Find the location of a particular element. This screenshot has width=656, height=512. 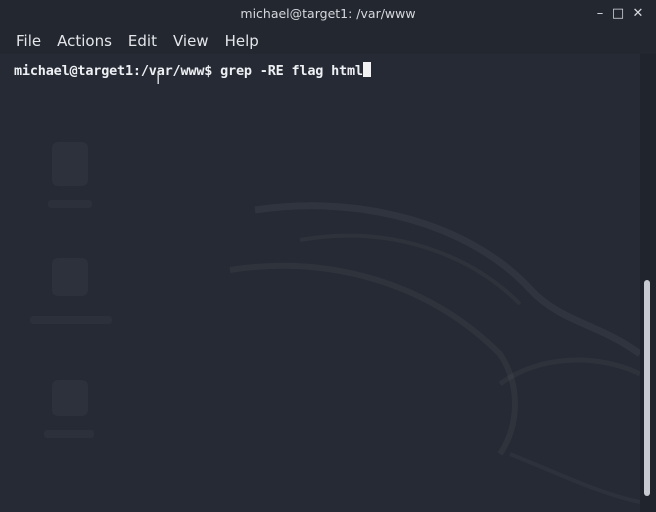

menu-view: View is located at coordinates (191, 41).